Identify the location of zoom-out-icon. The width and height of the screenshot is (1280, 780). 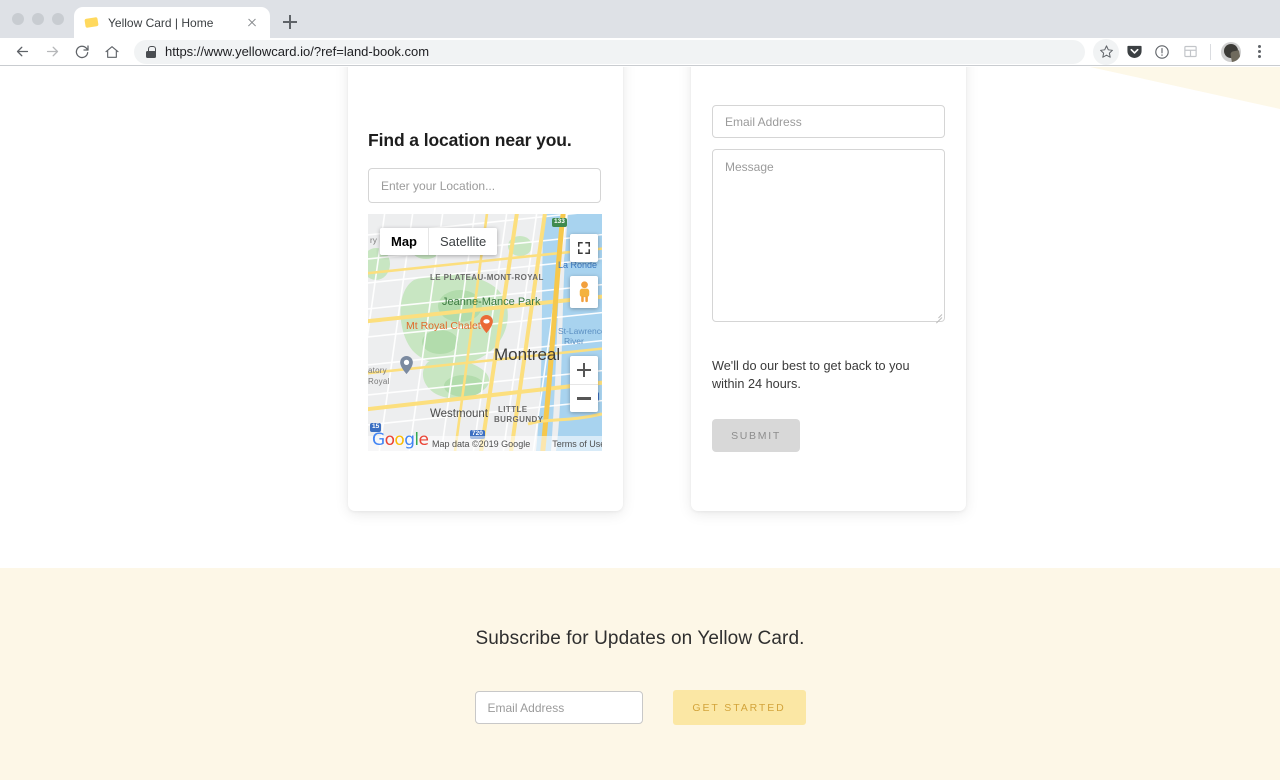
(584, 398).